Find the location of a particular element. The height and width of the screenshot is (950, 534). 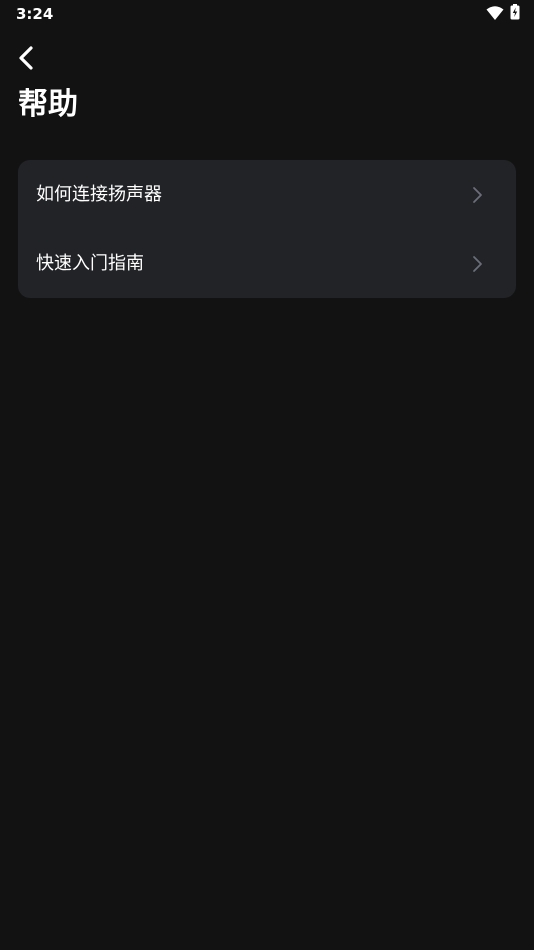

help-item-label: 如何连接扬声器 is located at coordinates (99, 194).